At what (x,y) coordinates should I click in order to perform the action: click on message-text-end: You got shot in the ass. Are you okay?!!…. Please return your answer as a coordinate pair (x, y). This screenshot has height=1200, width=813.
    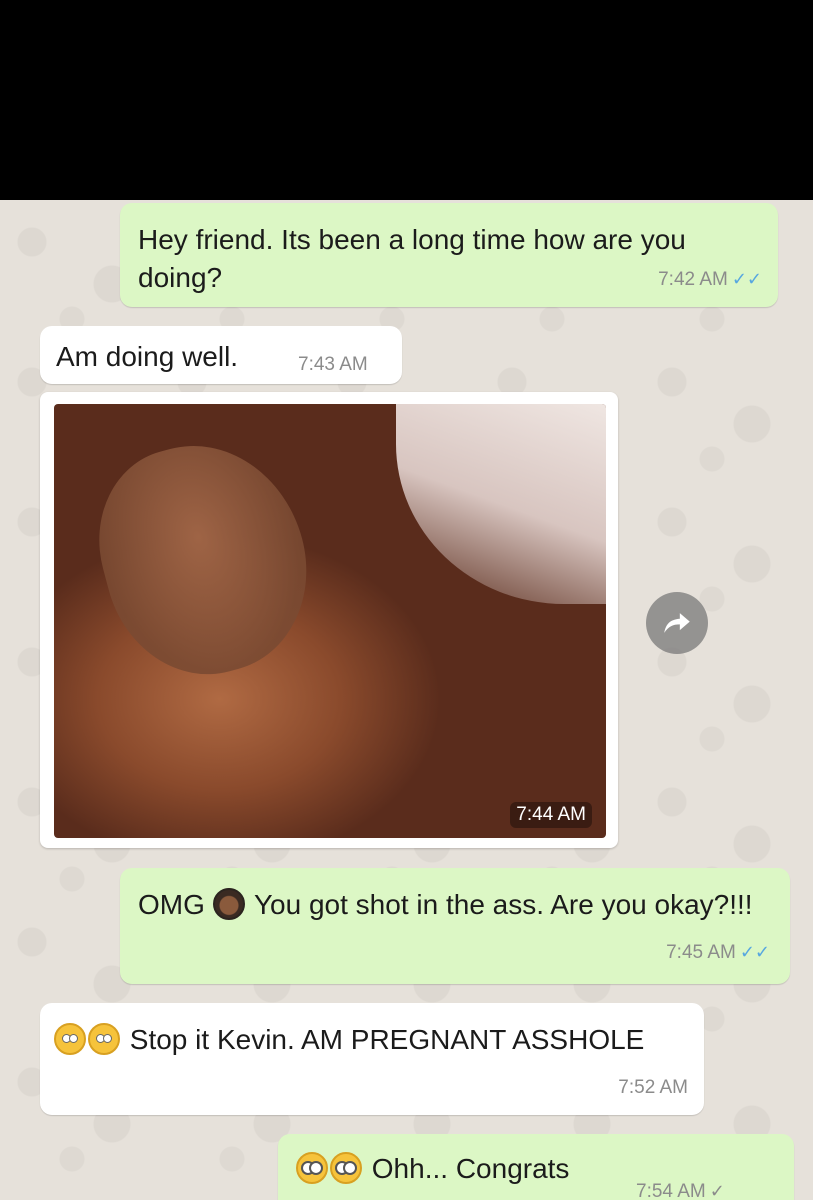
    Looking at the image, I should click on (503, 904).